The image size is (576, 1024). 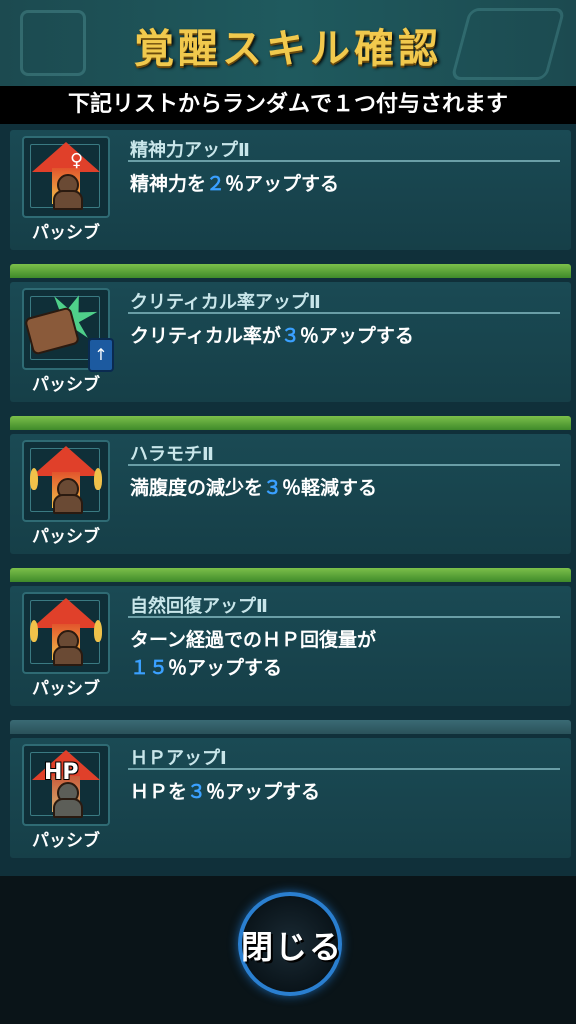 I want to click on skill-description: ターン経過でのＨＰ回復量が １５％アップする, so click(x=253, y=654).